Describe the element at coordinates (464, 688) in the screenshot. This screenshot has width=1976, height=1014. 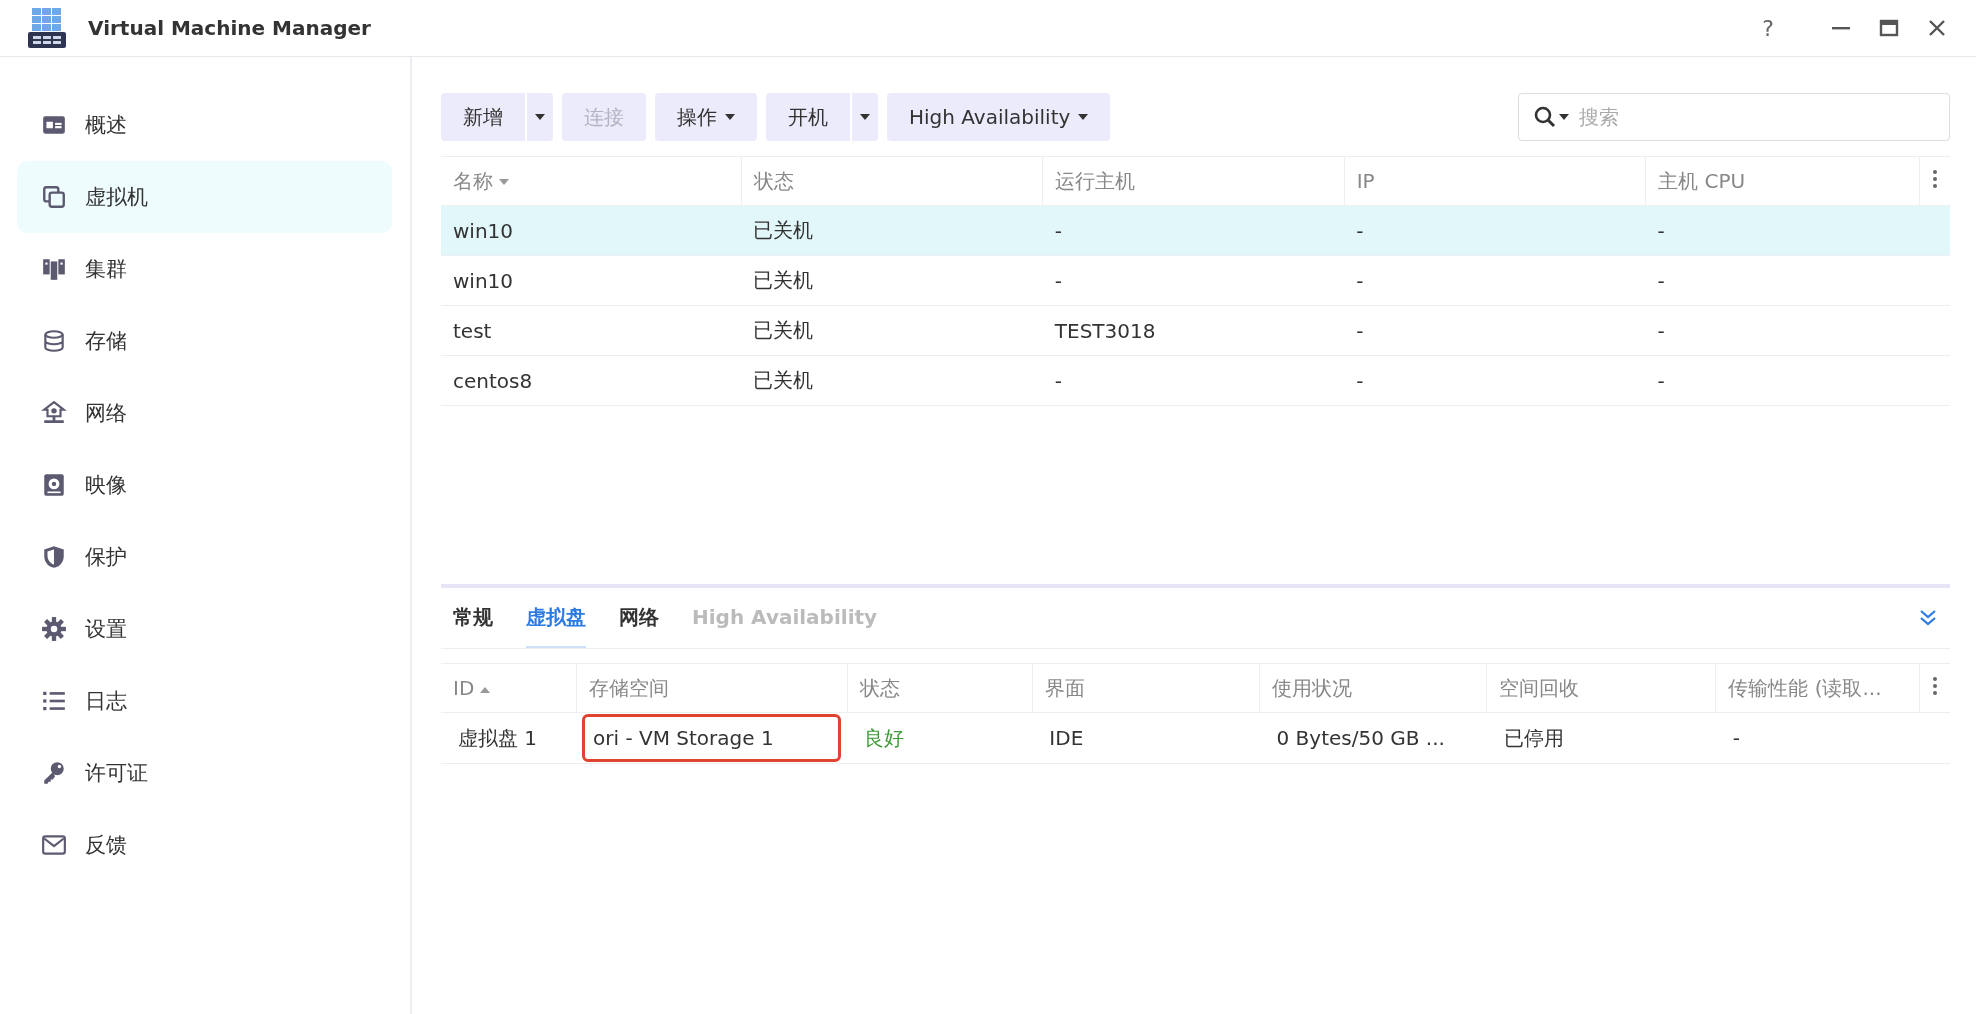
I see `column-header: ID` at that location.